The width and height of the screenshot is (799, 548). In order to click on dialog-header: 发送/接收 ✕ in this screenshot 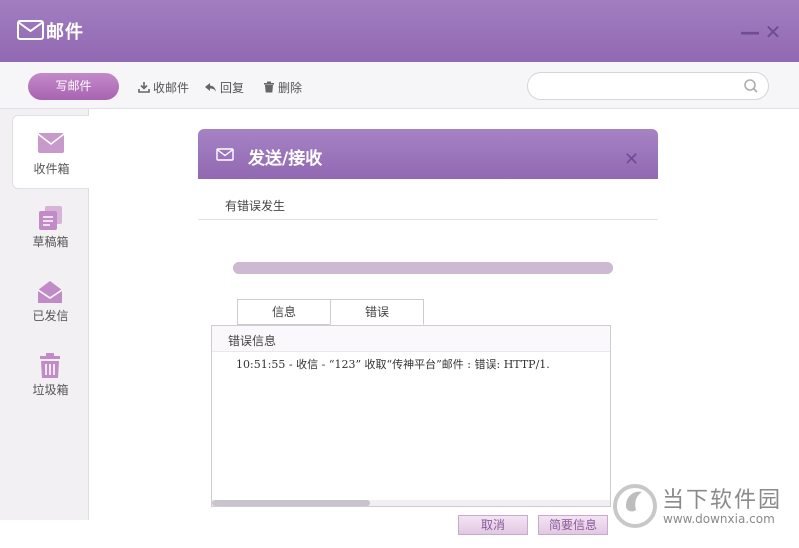, I will do `click(428, 154)`.